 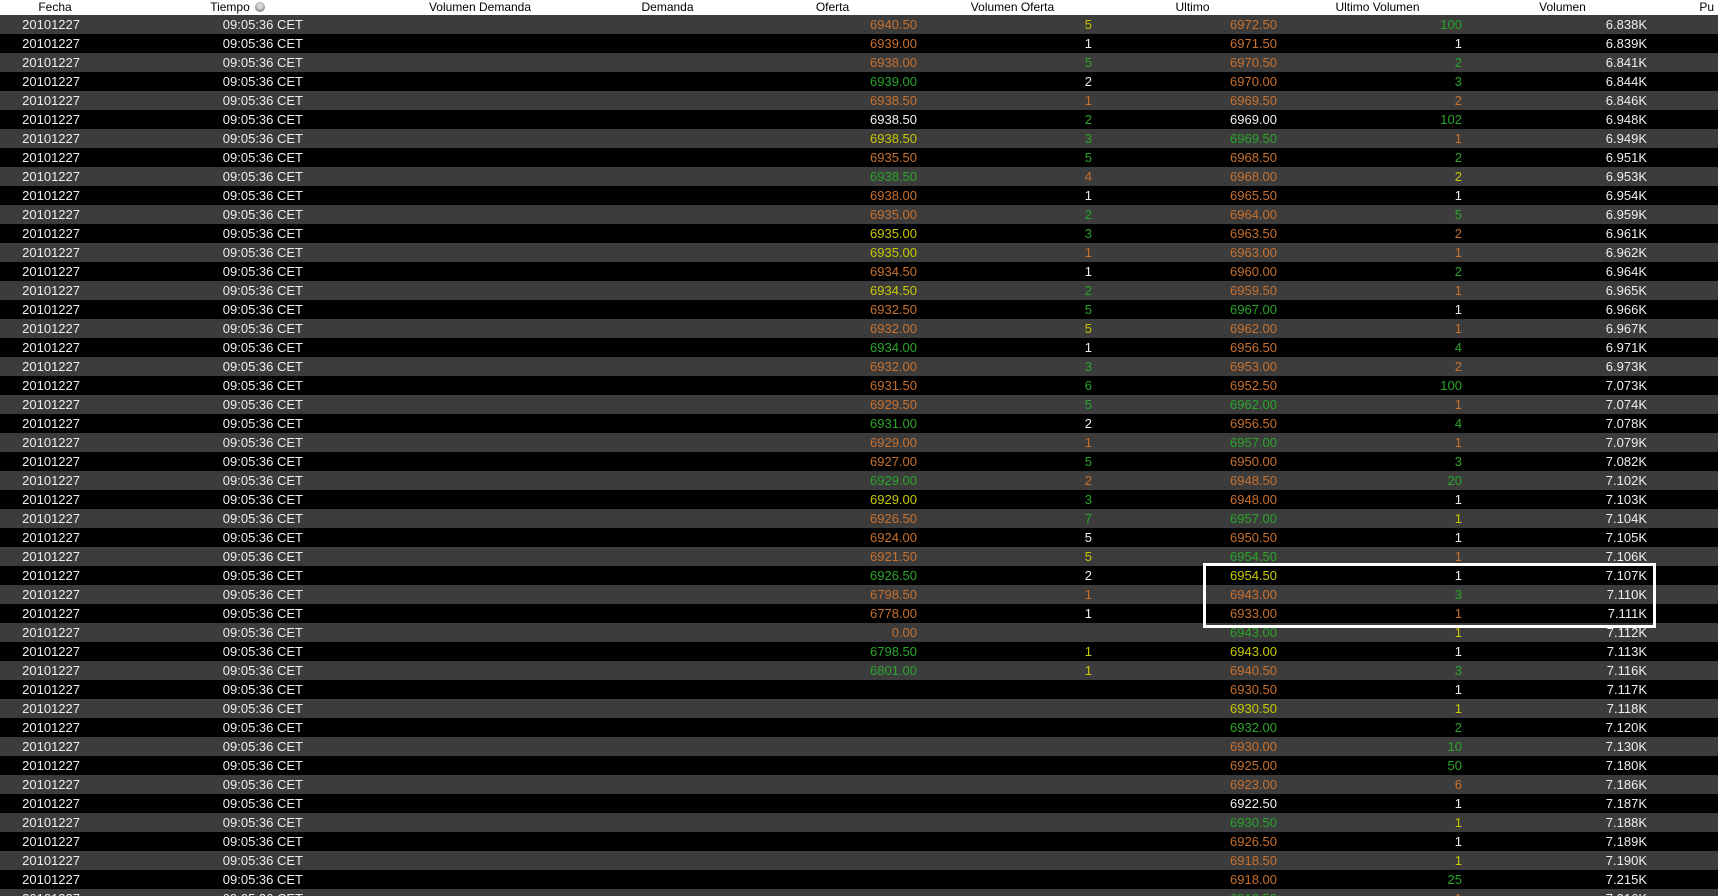 I want to click on column-header-oferta: Oferta, so click(x=832, y=7).